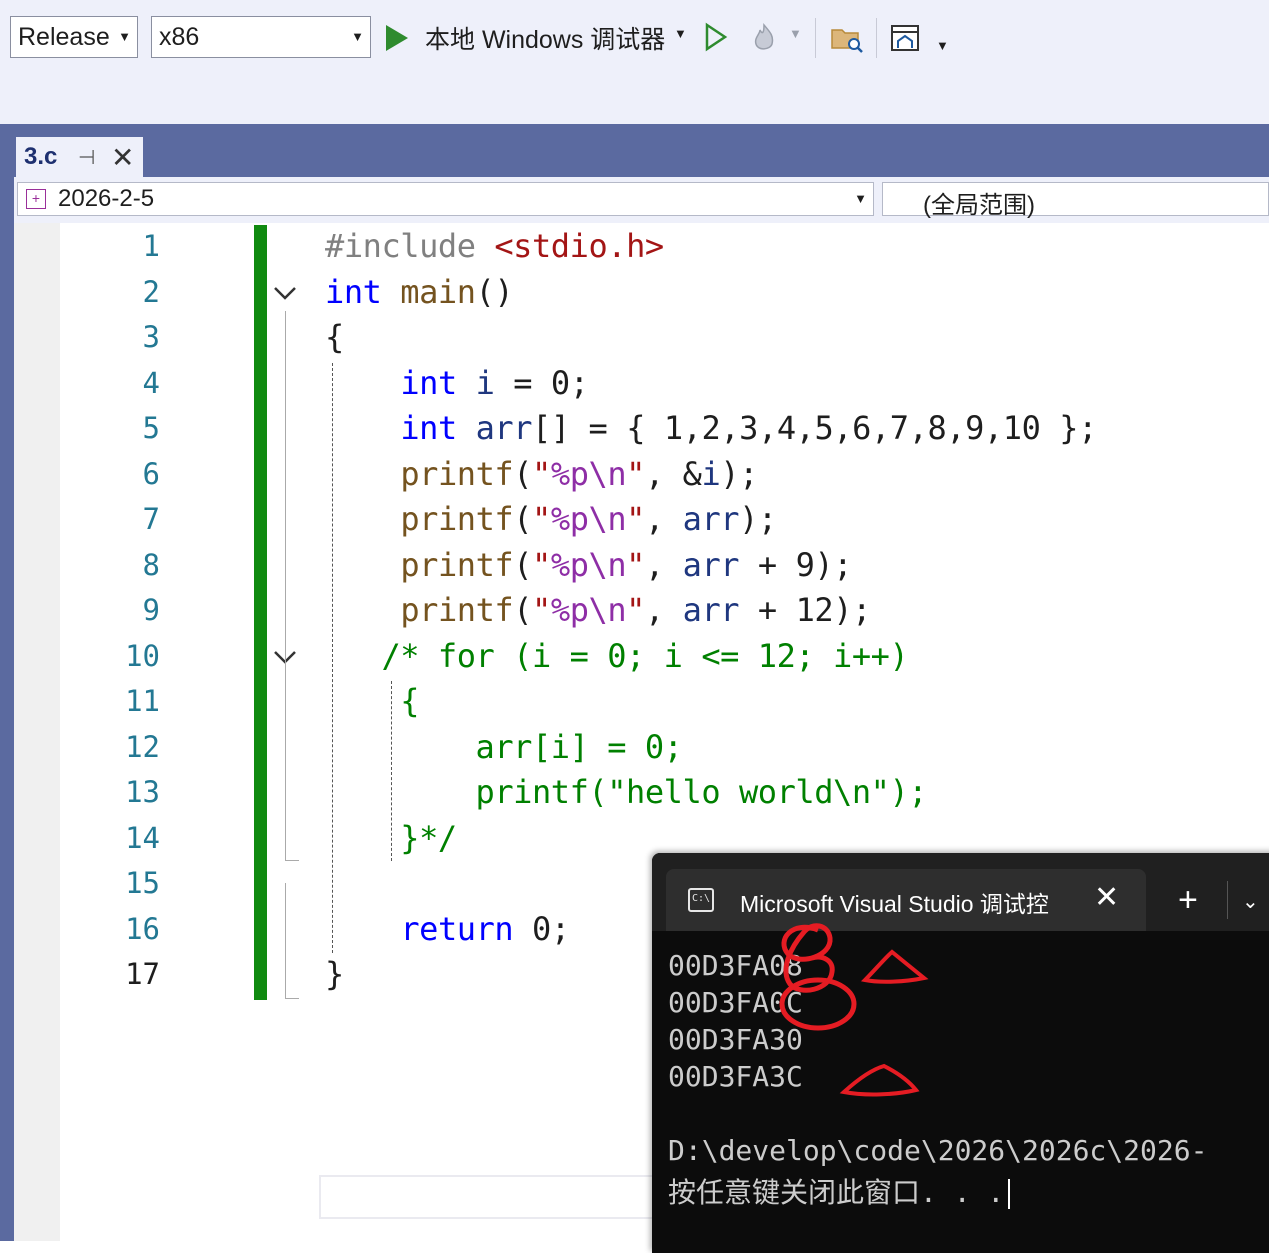  Describe the element at coordinates (1009, 1194) in the screenshot. I see `text-cursor` at that location.